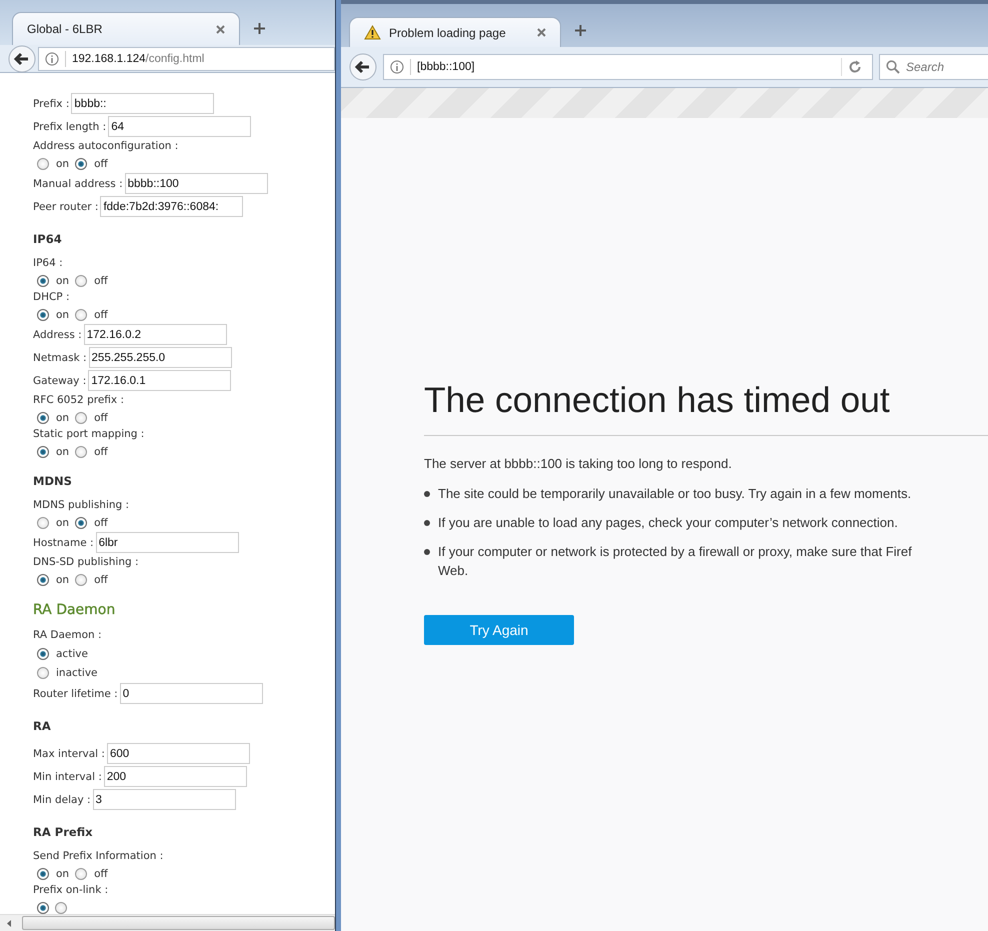 This screenshot has height=931, width=988. I want to click on field-label: DNS-SD publishing :, so click(86, 562).